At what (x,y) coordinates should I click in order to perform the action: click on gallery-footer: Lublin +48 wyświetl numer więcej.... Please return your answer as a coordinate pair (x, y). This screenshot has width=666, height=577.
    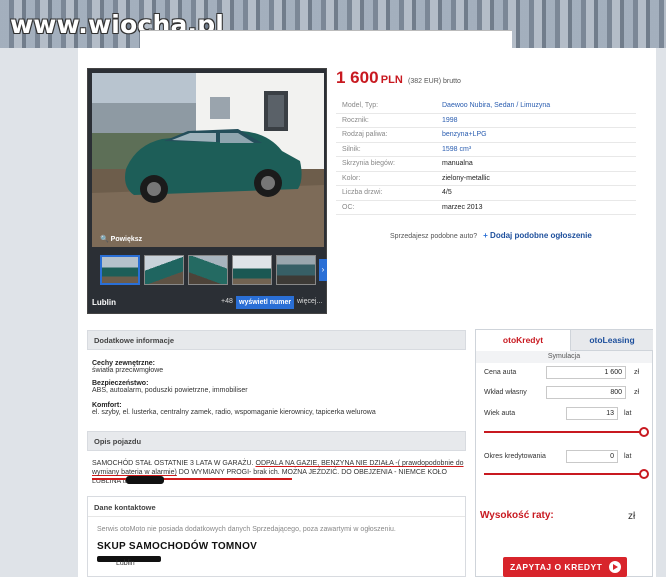
    Looking at the image, I should click on (207, 303).